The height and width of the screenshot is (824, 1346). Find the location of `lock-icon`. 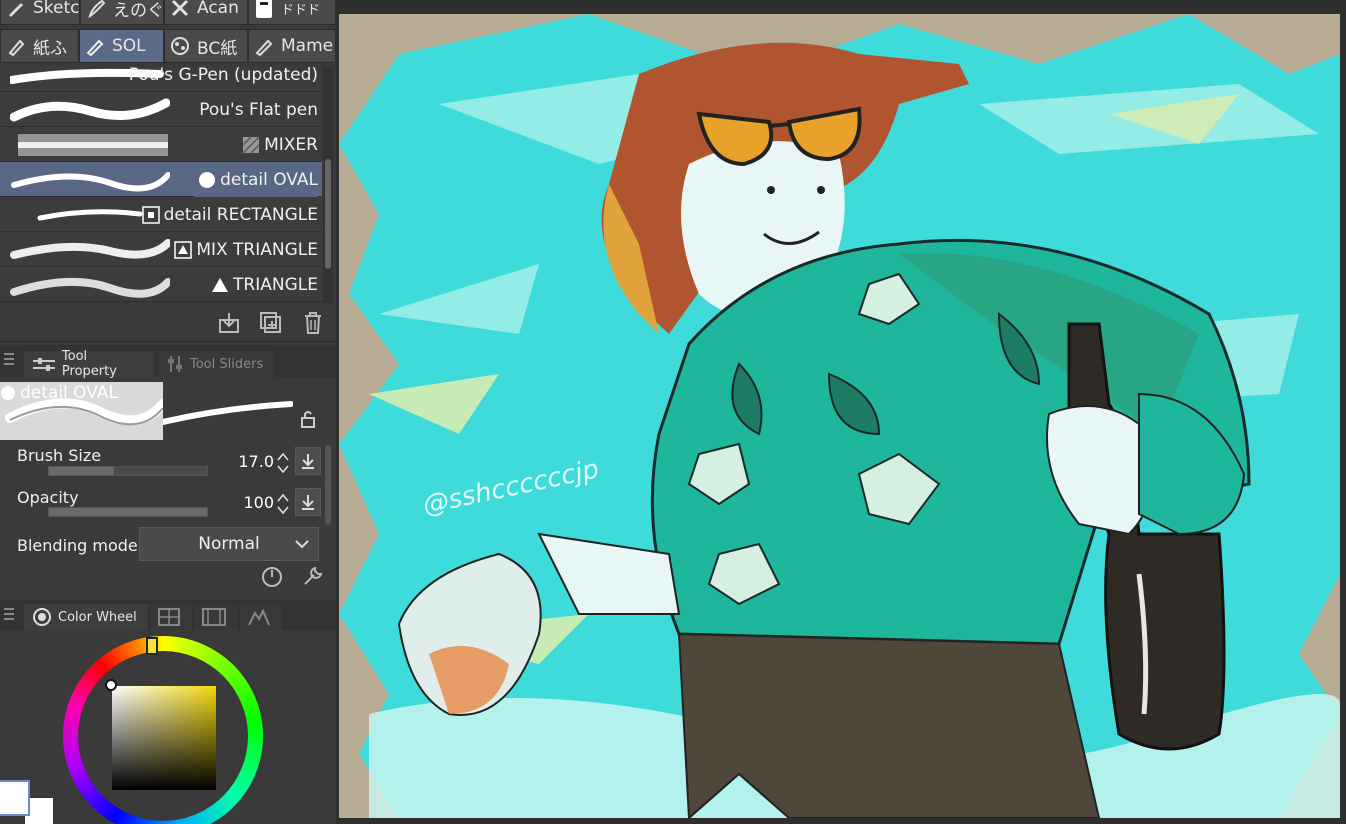

lock-icon is located at coordinates (308, 421).